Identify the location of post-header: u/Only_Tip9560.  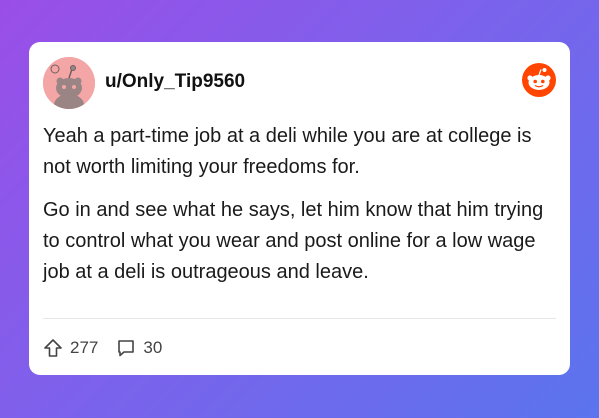
(299, 83).